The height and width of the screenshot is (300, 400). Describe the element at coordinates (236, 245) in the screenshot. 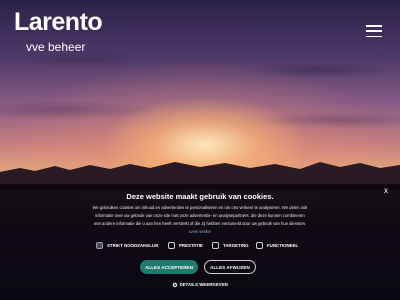

I see `option-label: TARGETING` at that location.